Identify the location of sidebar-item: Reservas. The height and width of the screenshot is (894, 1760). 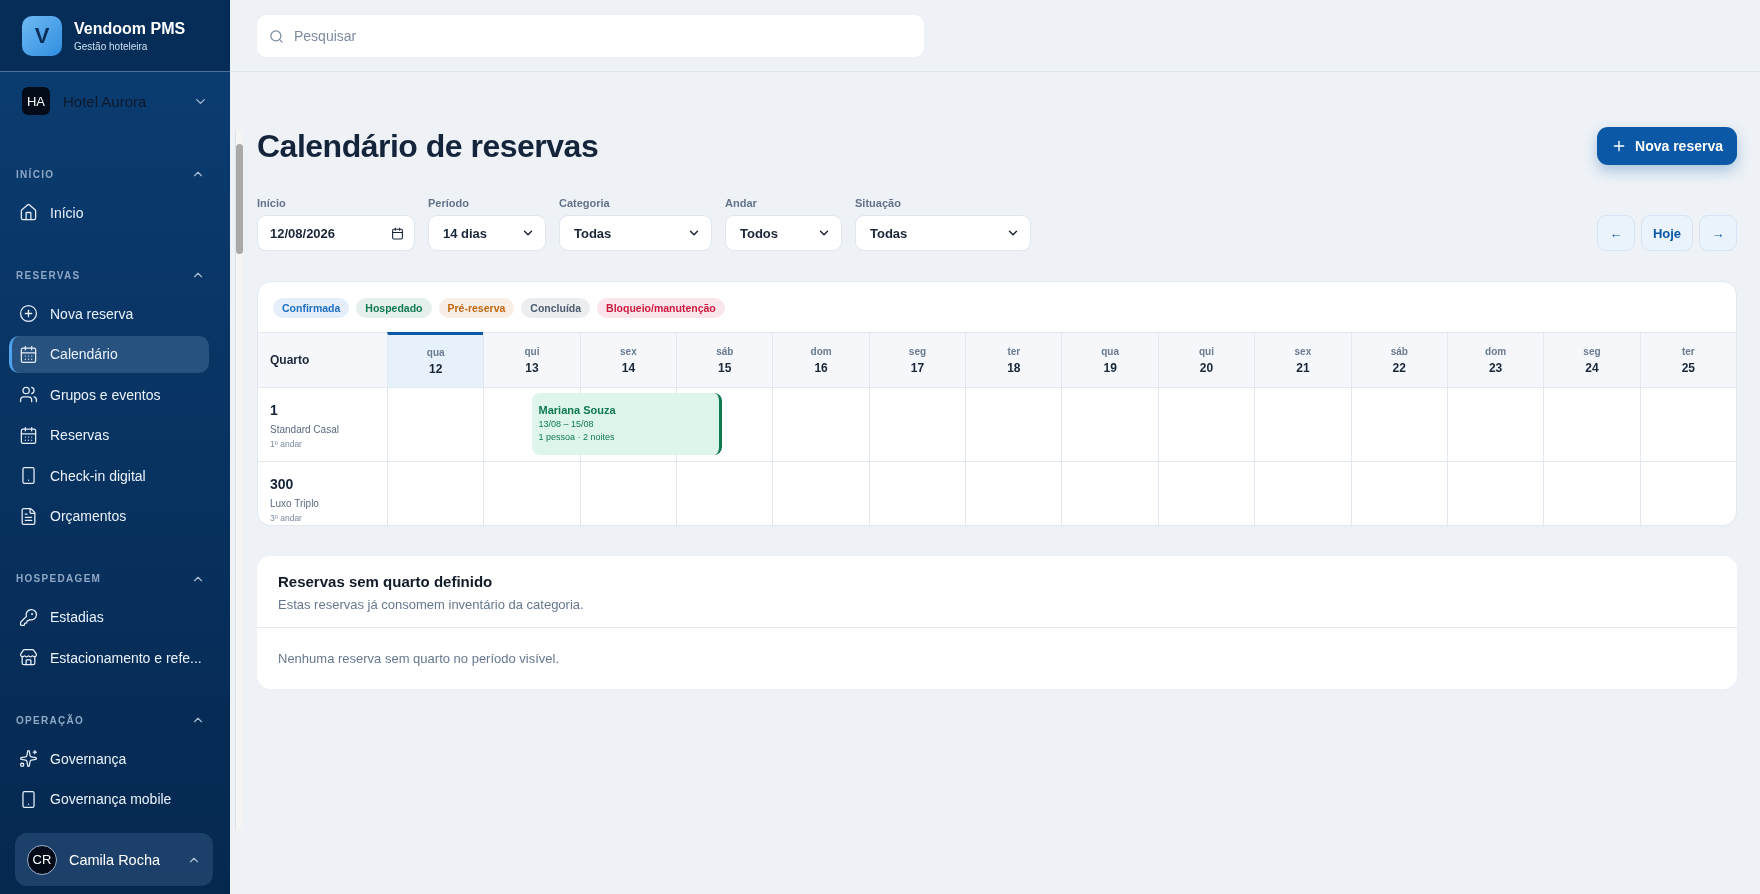
(109, 435).